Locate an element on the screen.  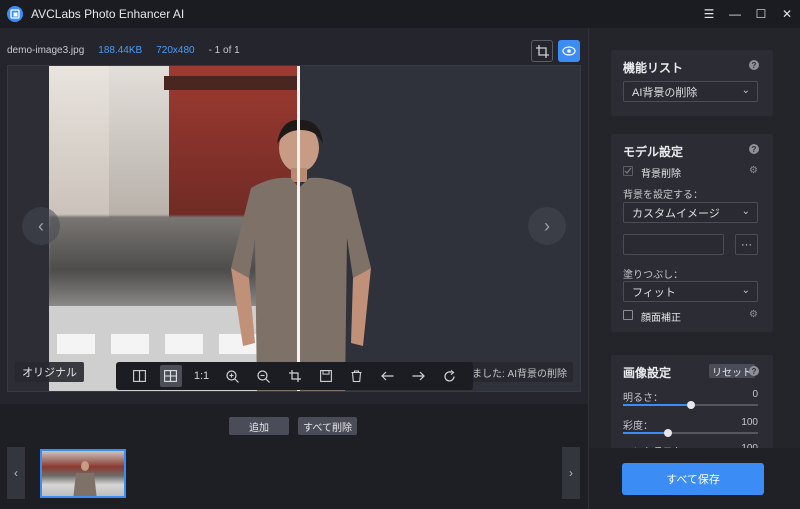
browse-button: ··· is located at coordinates (746, 244).